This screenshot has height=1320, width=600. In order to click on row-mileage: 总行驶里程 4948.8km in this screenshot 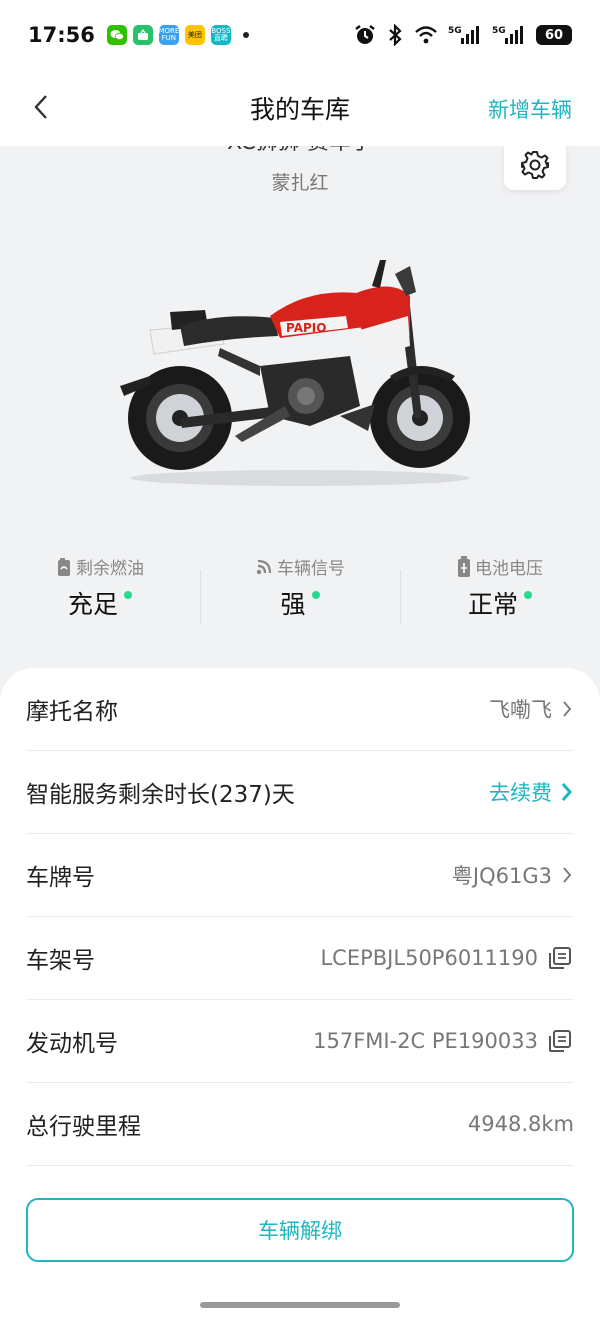, I will do `click(300, 1124)`.